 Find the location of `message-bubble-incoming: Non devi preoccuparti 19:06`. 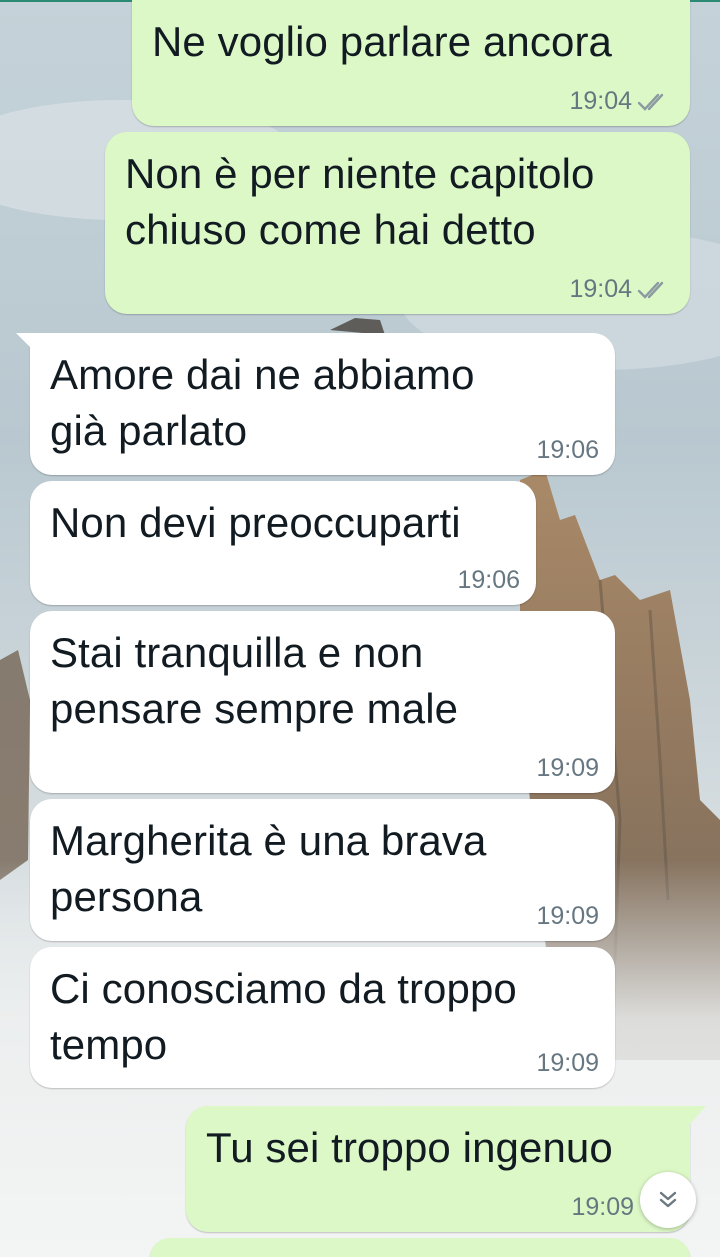

message-bubble-incoming: Non devi preoccuparti 19:06 is located at coordinates (283, 543).